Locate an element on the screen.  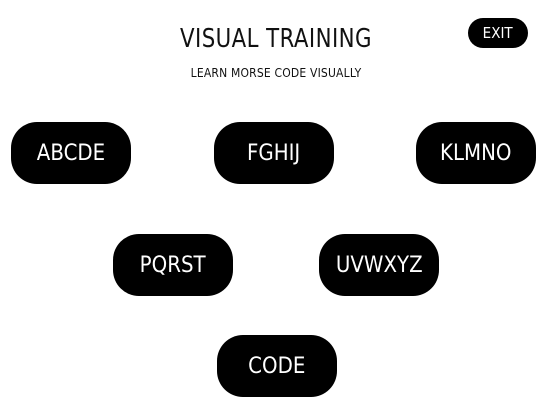
fghij-button-label: FGHIJ is located at coordinates (274, 153).